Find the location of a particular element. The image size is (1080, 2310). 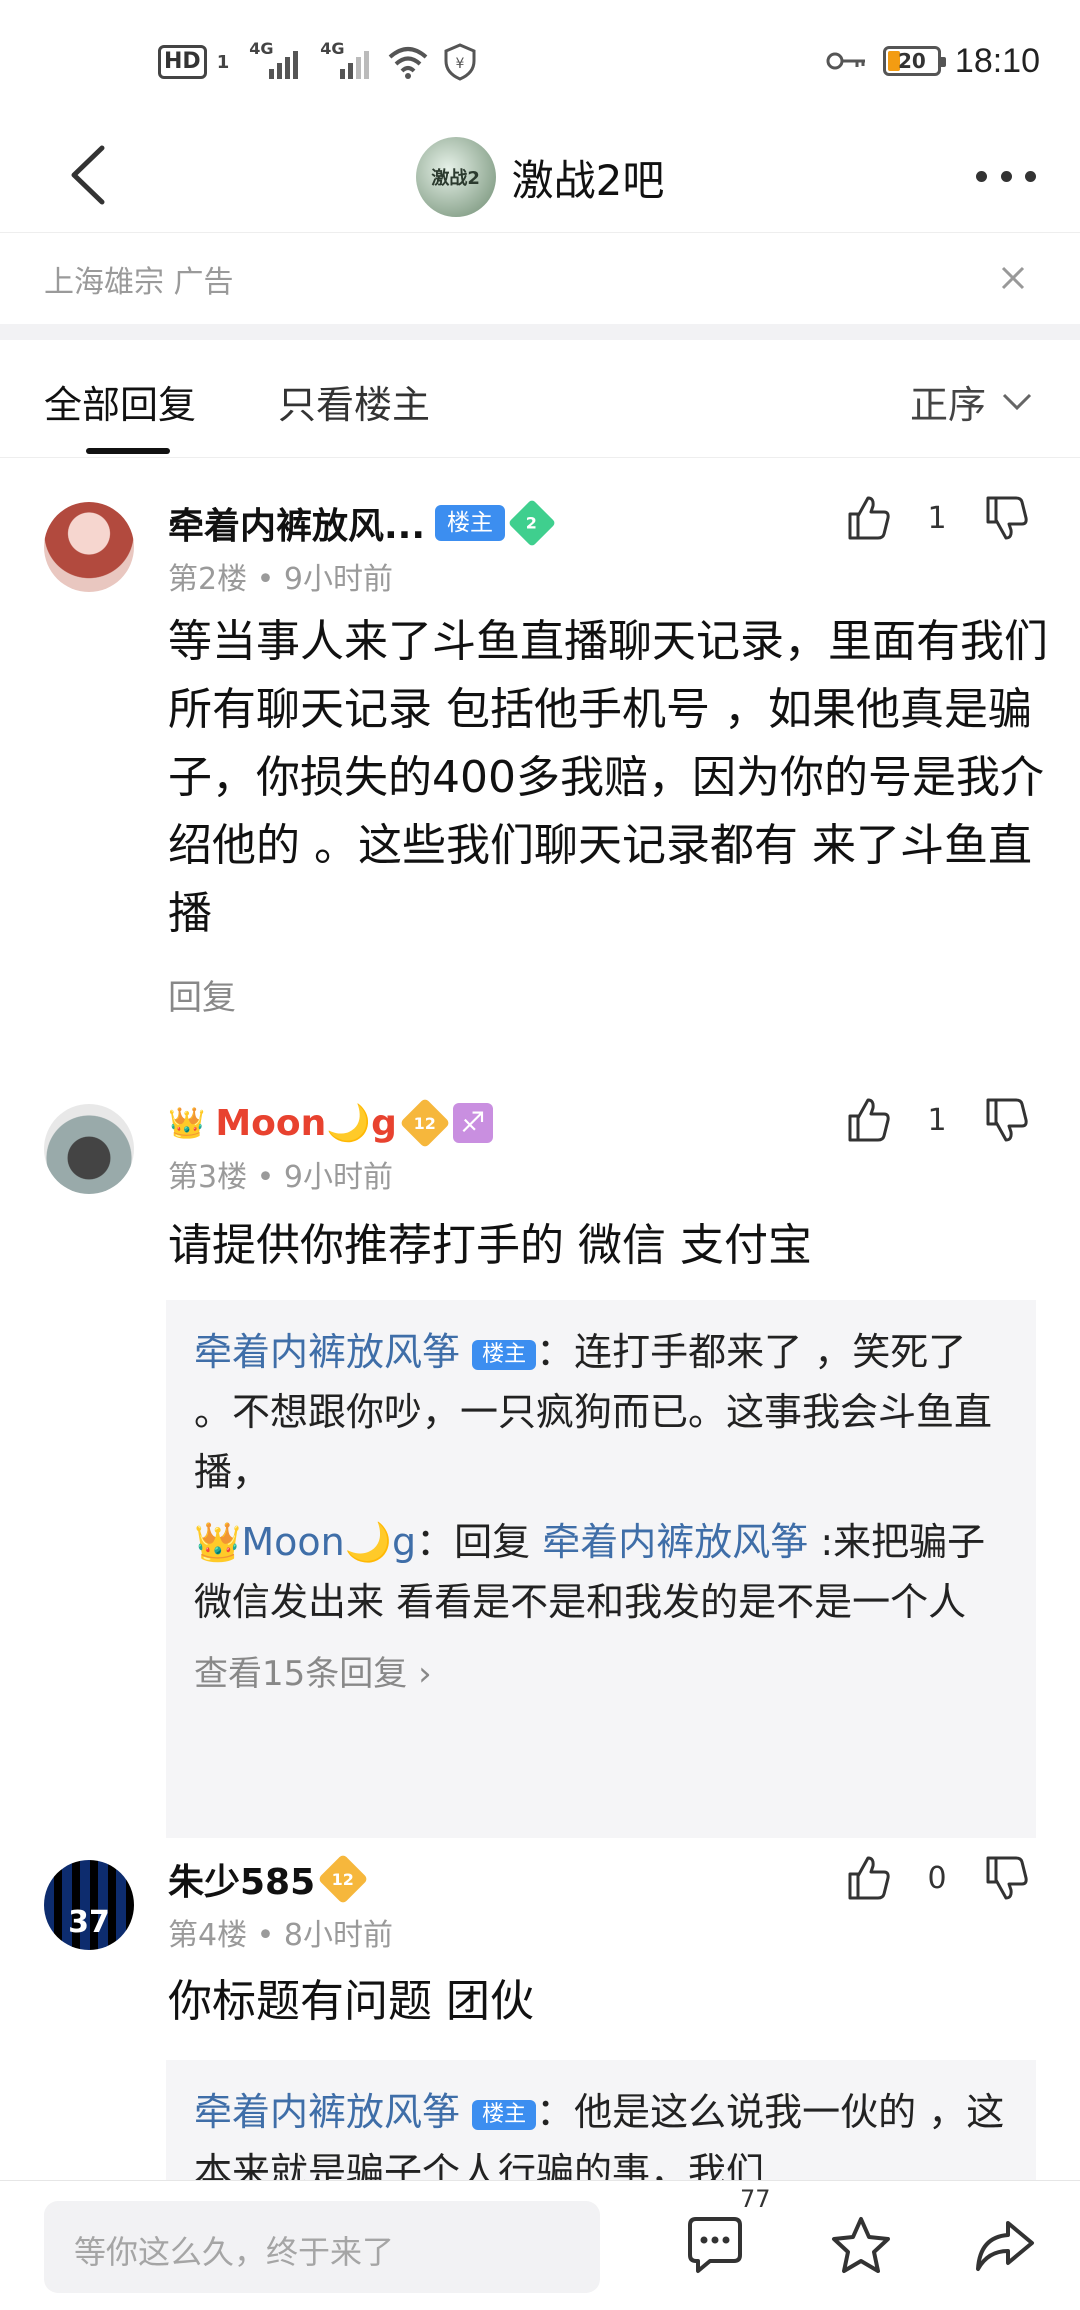

level-badge-icon: 2 is located at coordinates (532, 523).